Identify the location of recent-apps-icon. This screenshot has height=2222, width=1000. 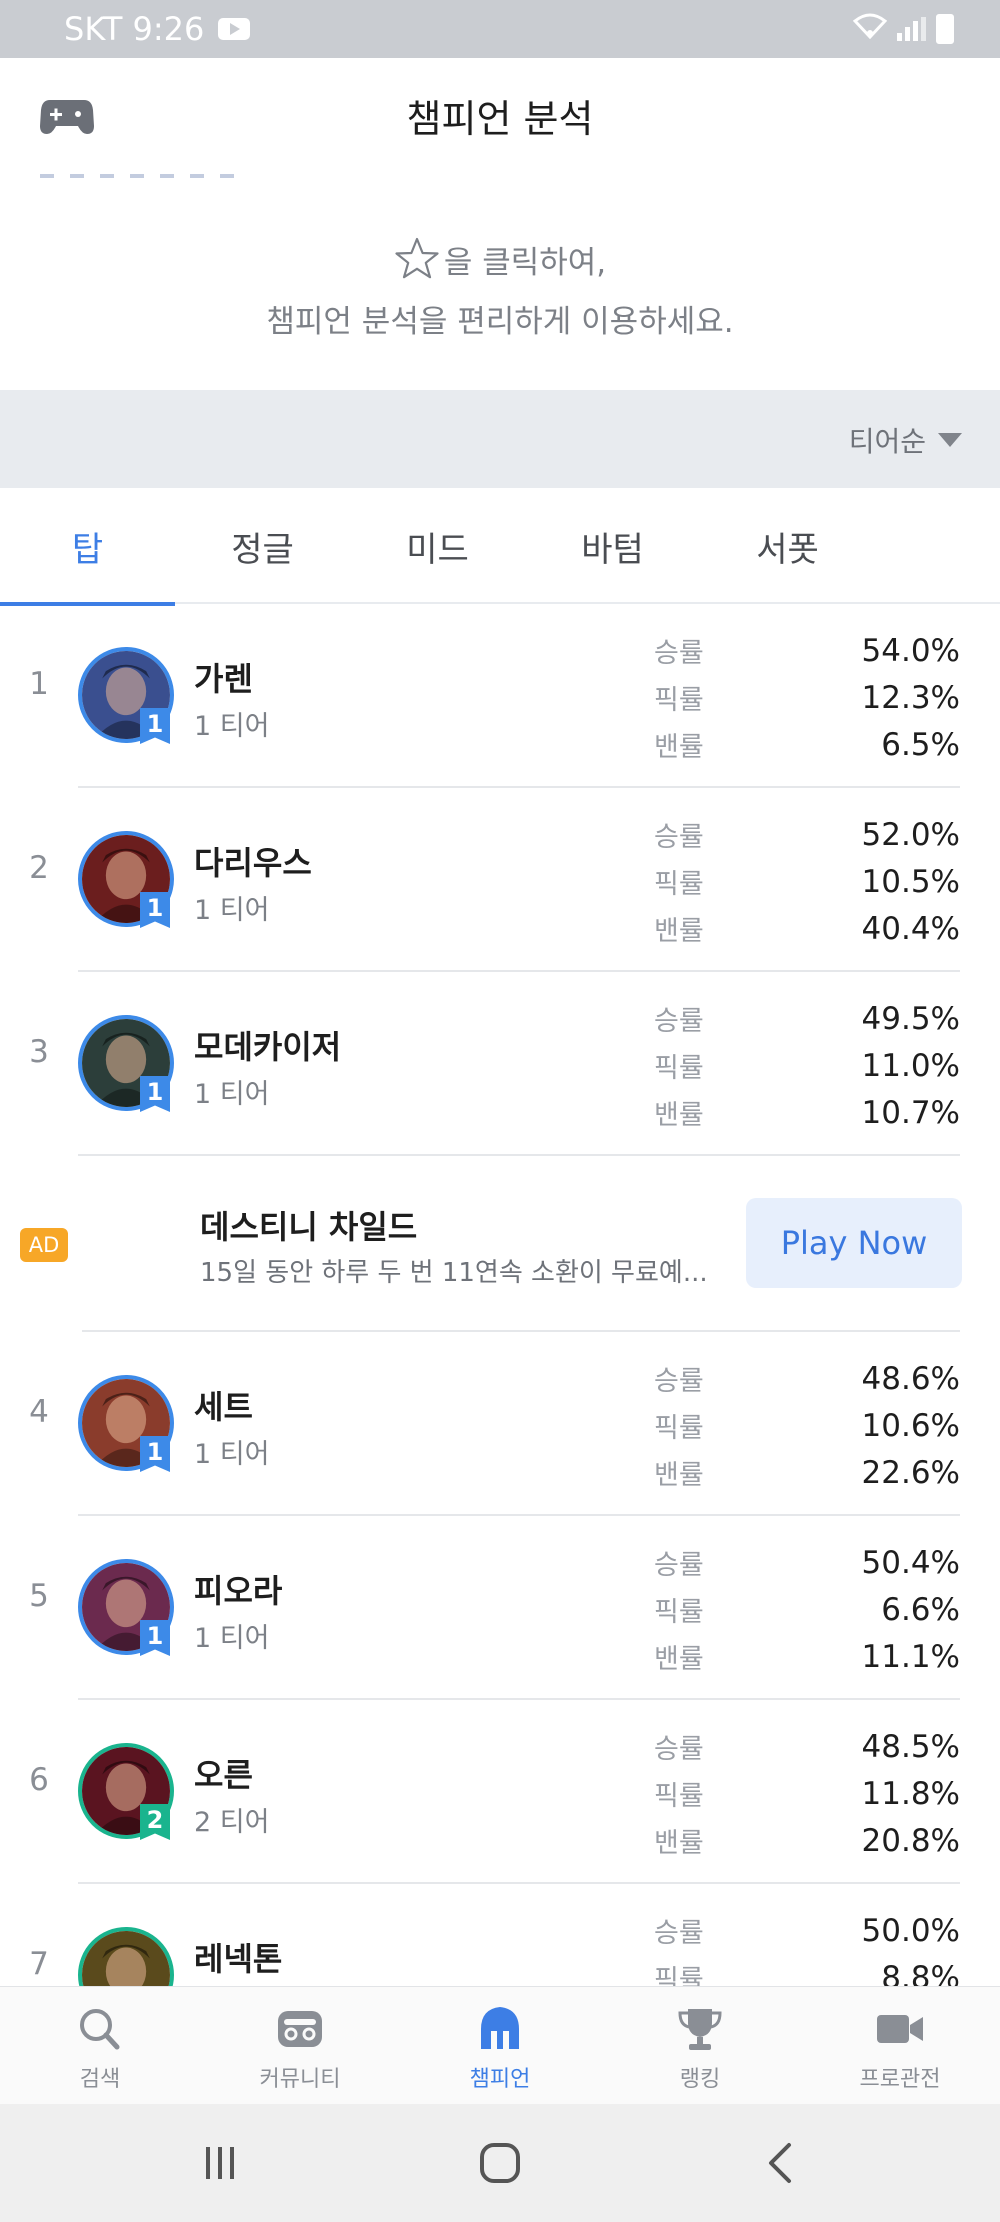
(220, 2163).